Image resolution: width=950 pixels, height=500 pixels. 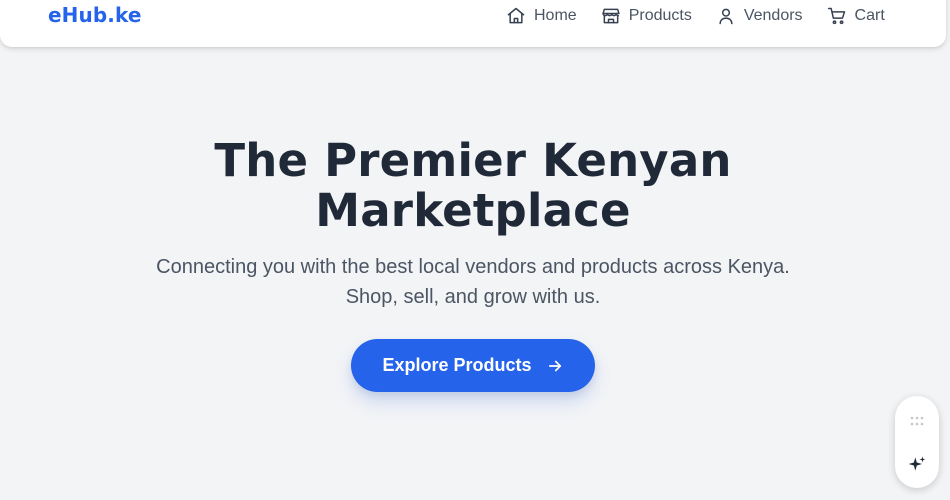 What do you see at coordinates (555, 15) in the screenshot?
I see `nav-home-label: Home` at bounding box center [555, 15].